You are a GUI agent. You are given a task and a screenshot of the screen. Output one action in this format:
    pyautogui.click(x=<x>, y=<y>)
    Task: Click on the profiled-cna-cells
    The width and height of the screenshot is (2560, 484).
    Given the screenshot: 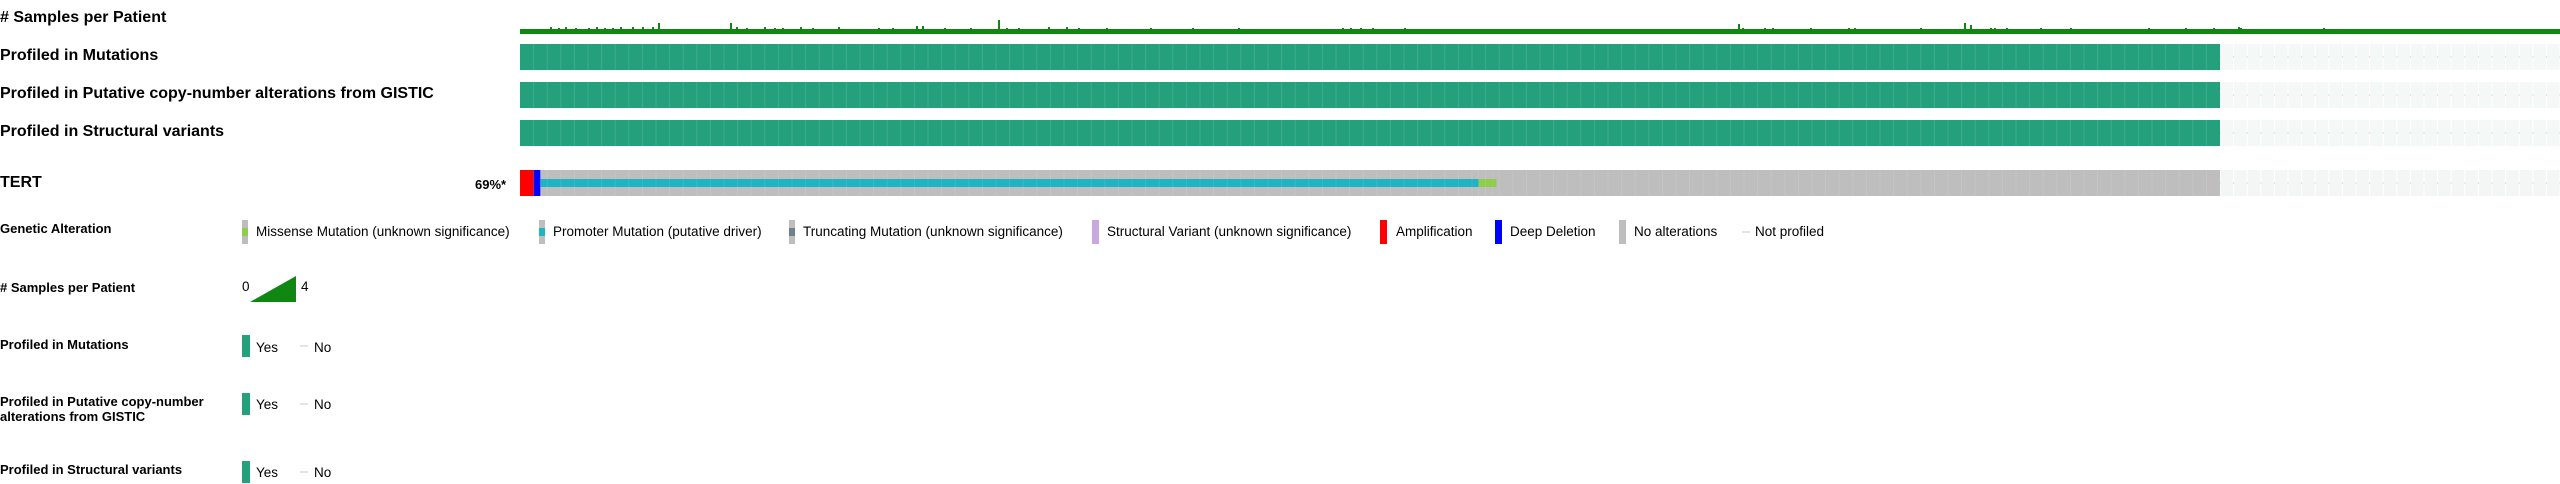 What is the action you would take?
    pyautogui.click(x=1540, y=95)
    